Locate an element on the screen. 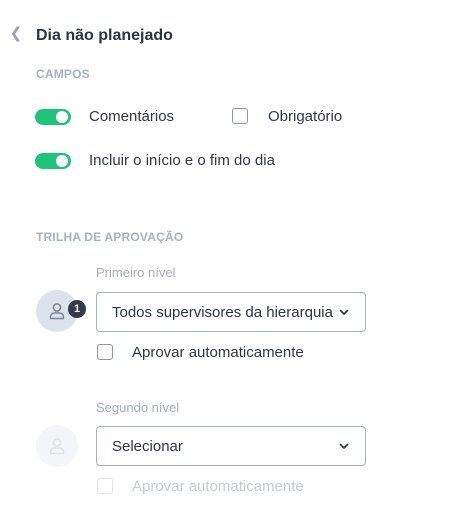 The width and height of the screenshot is (460, 514). second-level-label: Segundo nível is located at coordinates (138, 407).